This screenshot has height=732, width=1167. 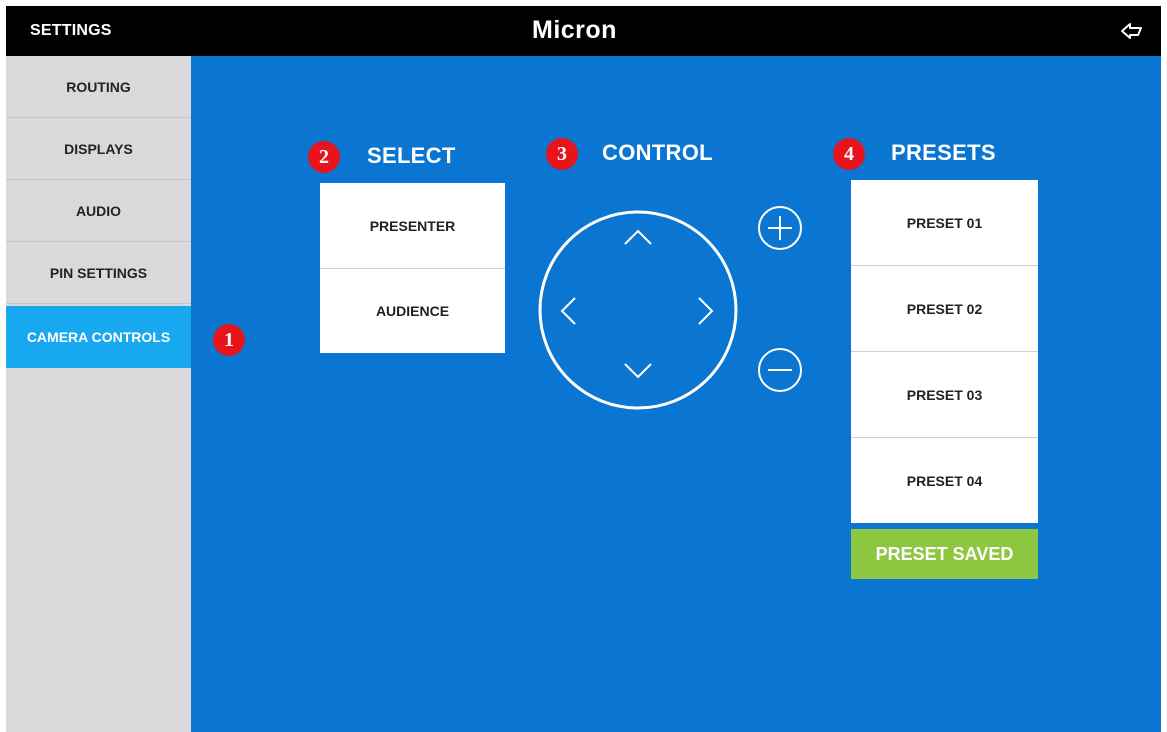 I want to click on callout-badge-4: 4, so click(x=849, y=154).